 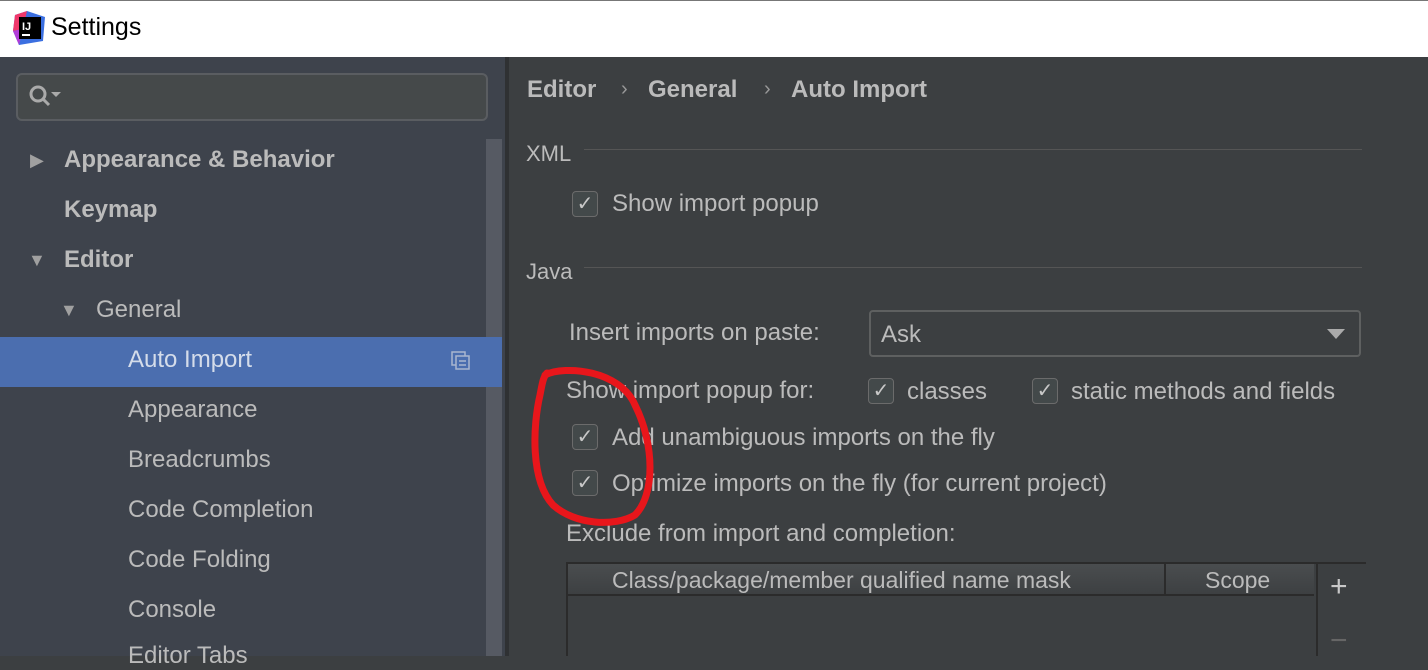 What do you see at coordinates (549, 153) in the screenshot?
I see `xml-group-title: XML` at bounding box center [549, 153].